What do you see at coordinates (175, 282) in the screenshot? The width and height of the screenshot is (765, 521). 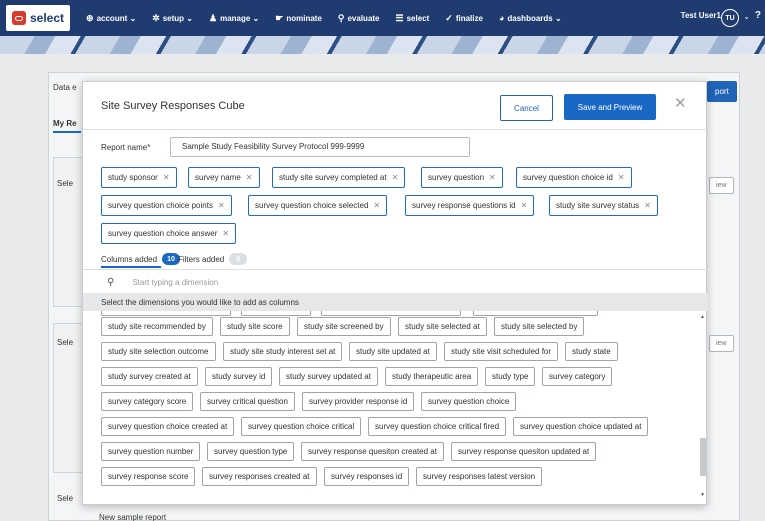 I see `search-input: Start typing a dimension` at bounding box center [175, 282].